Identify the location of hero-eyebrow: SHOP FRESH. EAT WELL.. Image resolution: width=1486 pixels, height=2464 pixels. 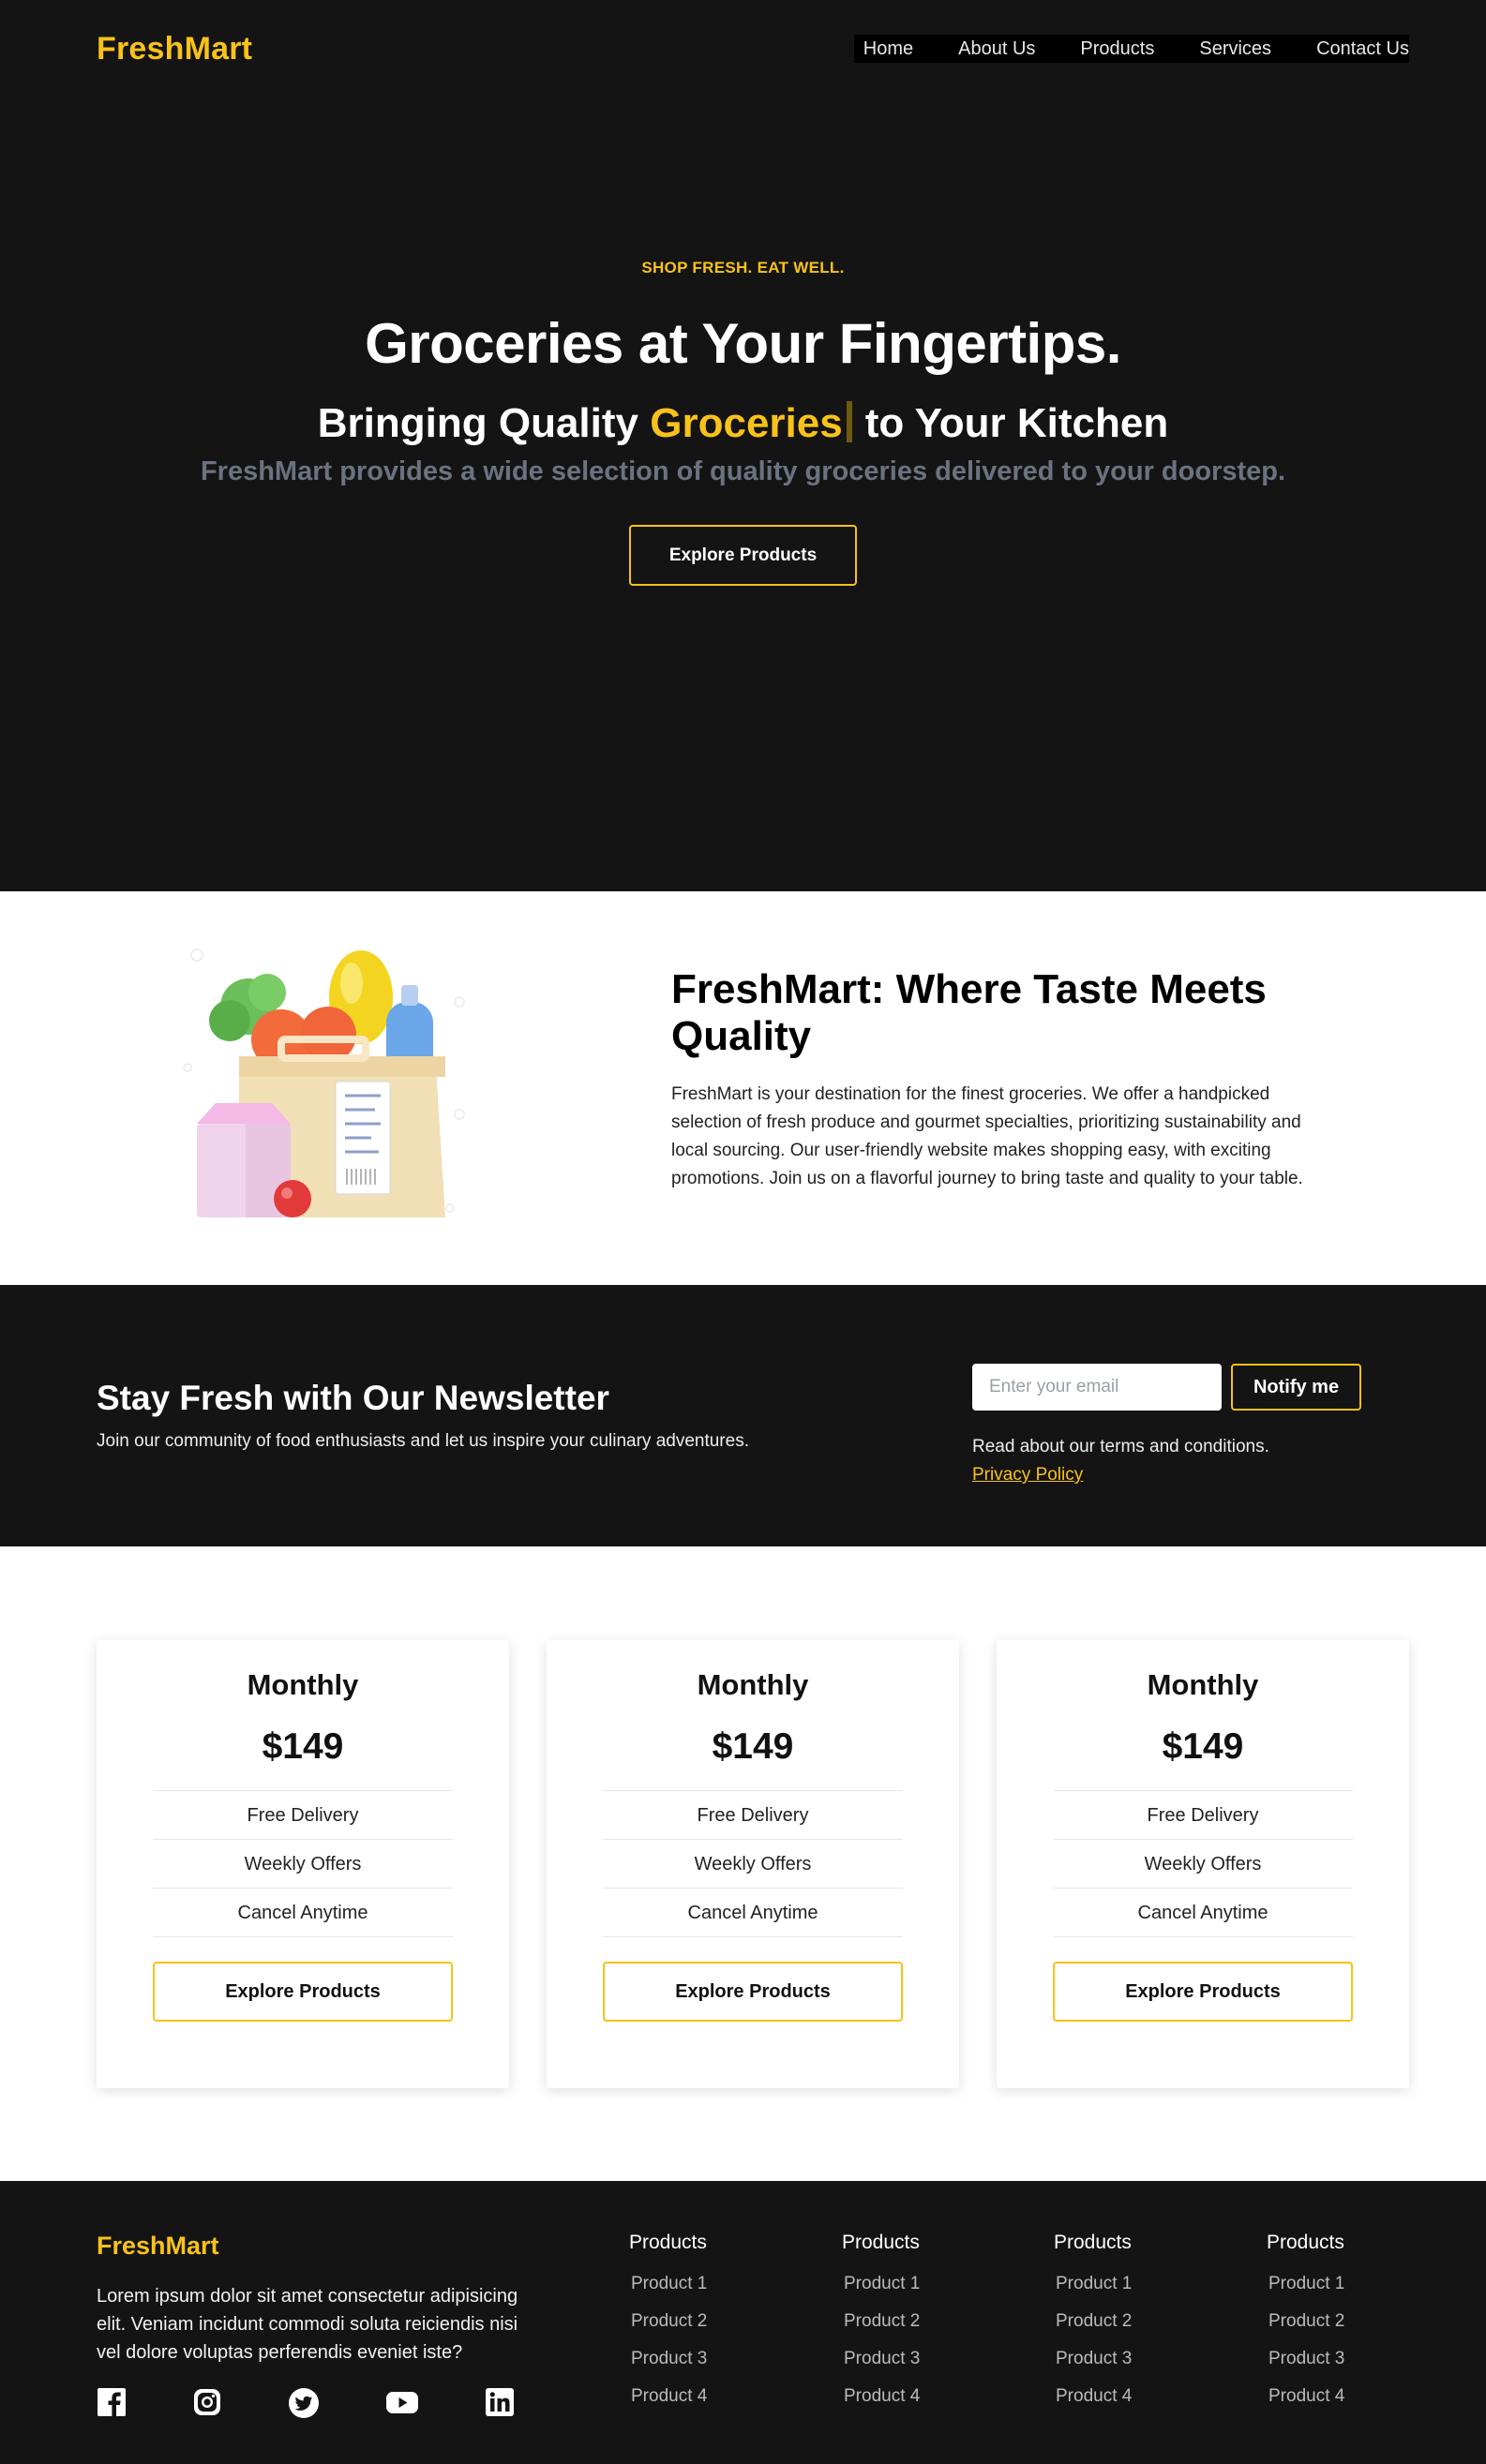
(743, 267).